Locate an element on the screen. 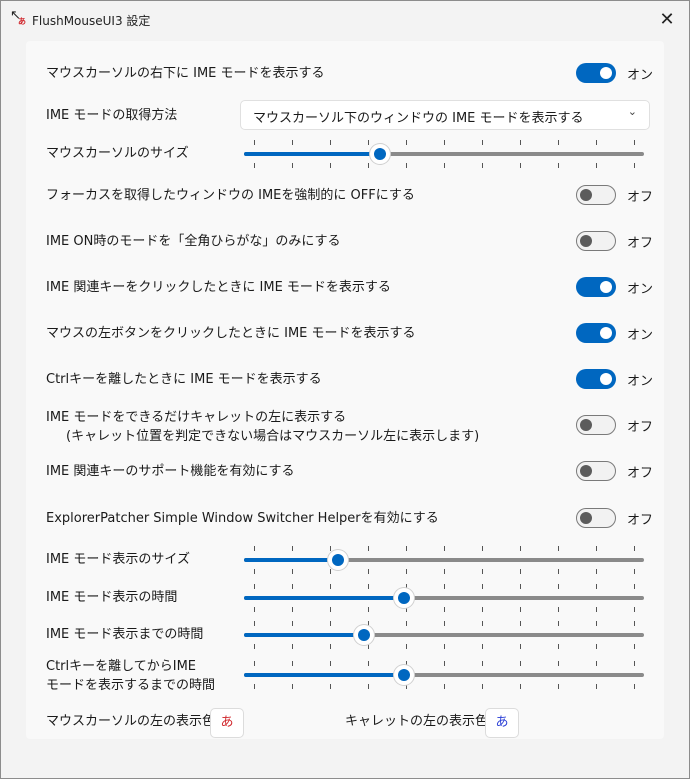  ime-display-size-slider is located at coordinates (444, 560).